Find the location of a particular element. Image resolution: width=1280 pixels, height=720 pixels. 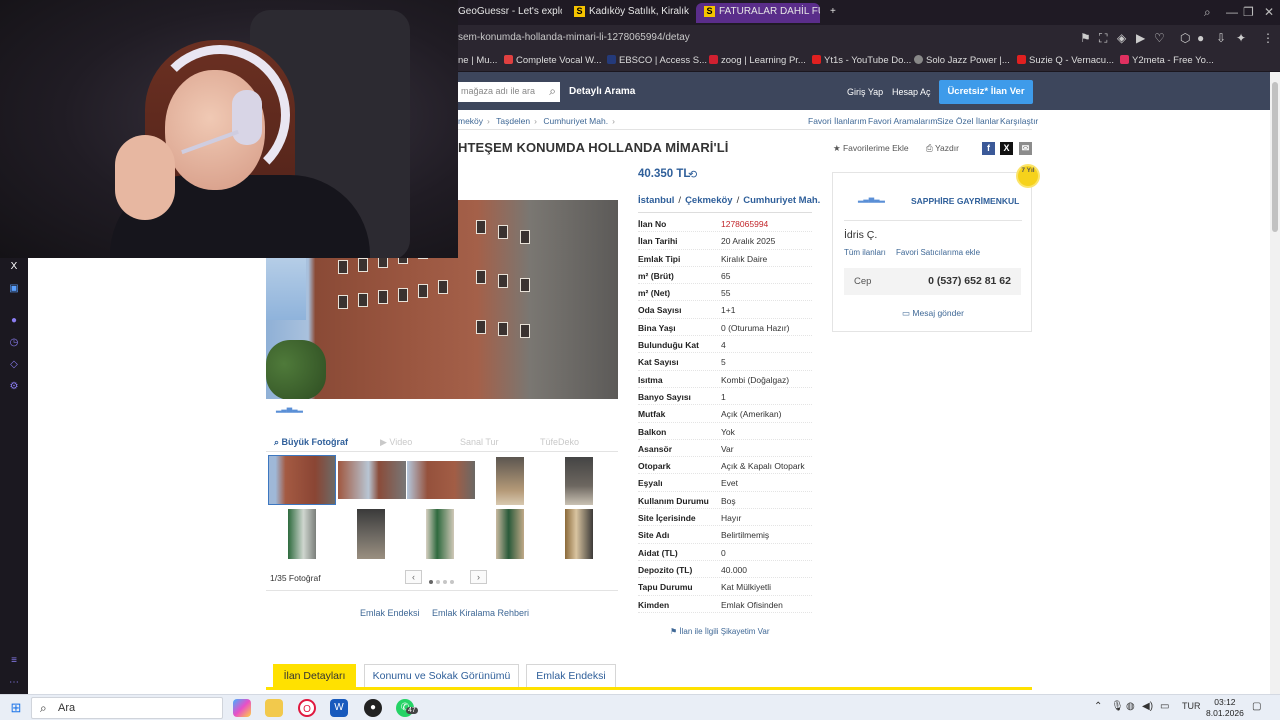

history-icon: ◷ is located at coordinates (14, 343).